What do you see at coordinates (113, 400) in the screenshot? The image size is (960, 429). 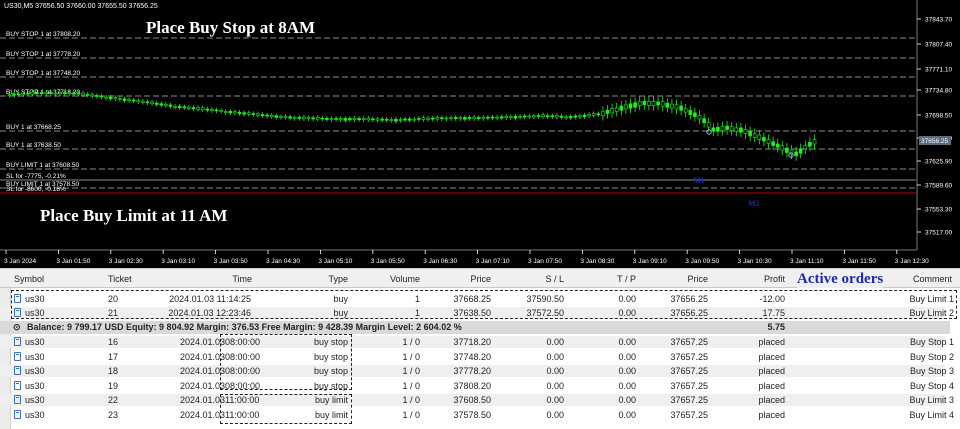 I see `cell-ticket: 22` at bounding box center [113, 400].